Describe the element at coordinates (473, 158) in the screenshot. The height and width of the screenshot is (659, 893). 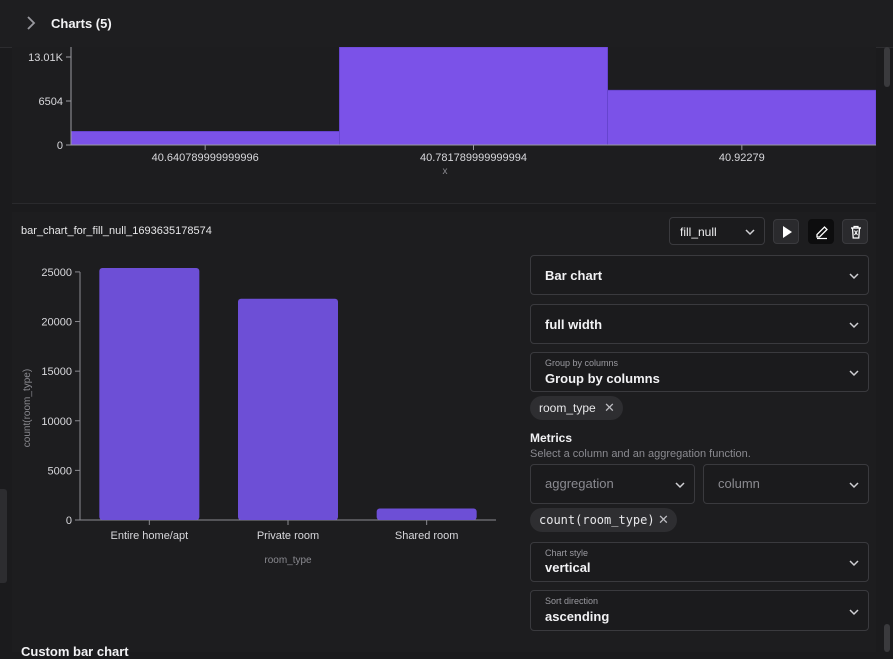
I see `x-tick-label: 40.781789999999994` at that location.